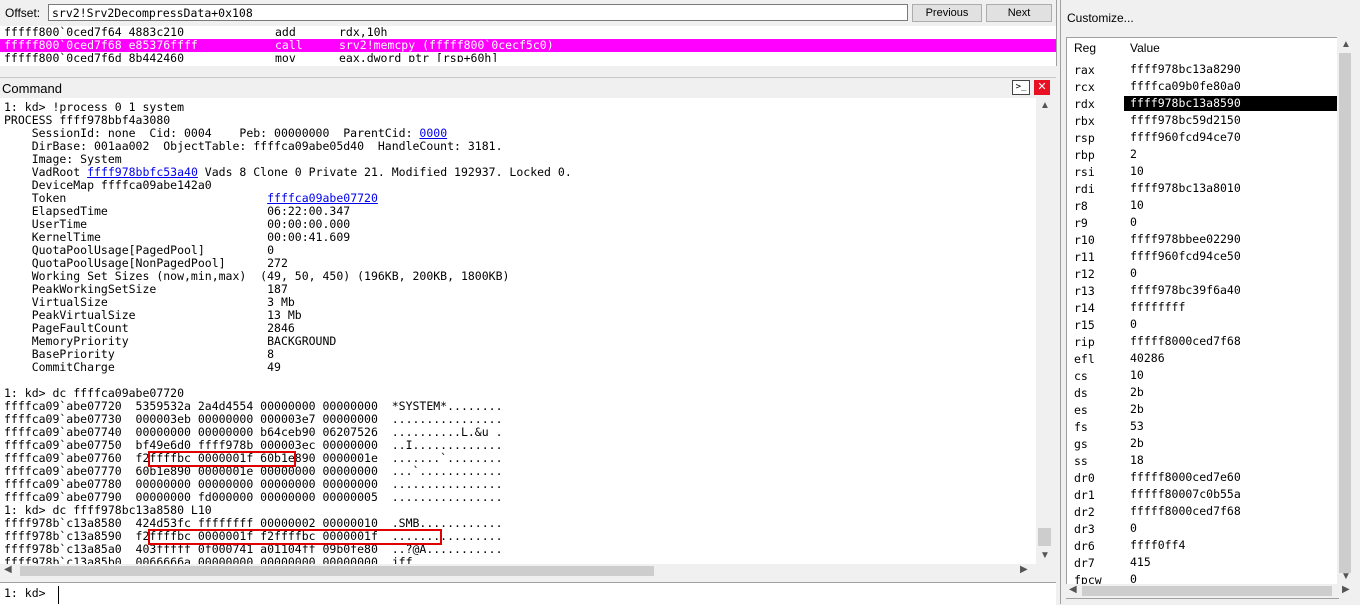 Image resolution: width=1360 pixels, height=605 pixels. I want to click on registers-horizontal-scrollbar: ◀ ▶, so click(1210, 591).